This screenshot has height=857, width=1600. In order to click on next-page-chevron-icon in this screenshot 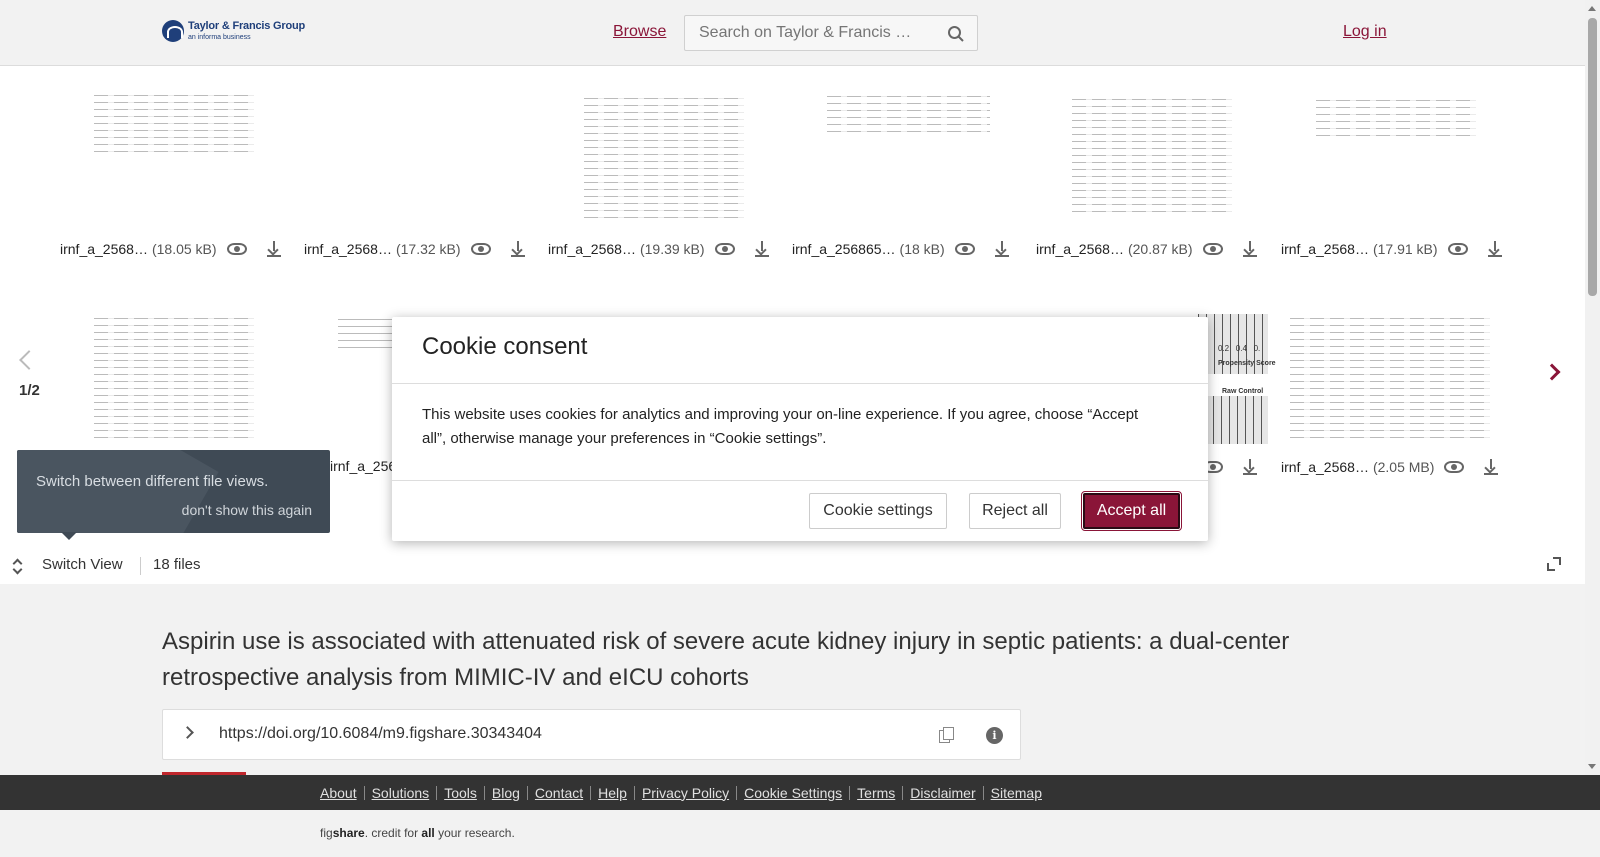, I will do `click(1552, 372)`.